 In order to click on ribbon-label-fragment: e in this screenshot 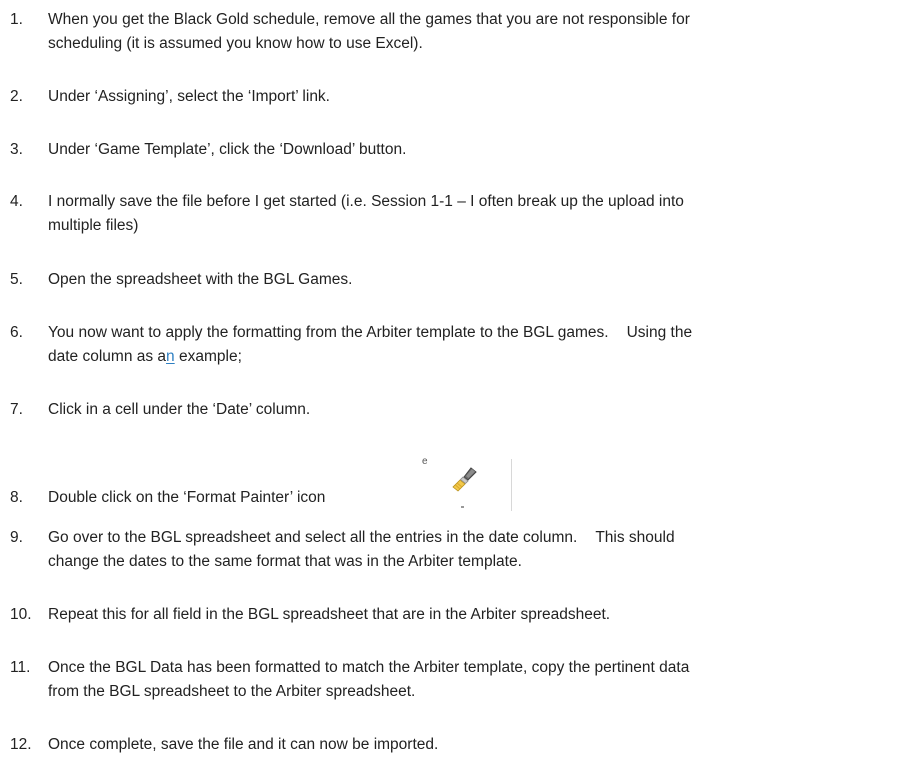, I will do `click(425, 461)`.